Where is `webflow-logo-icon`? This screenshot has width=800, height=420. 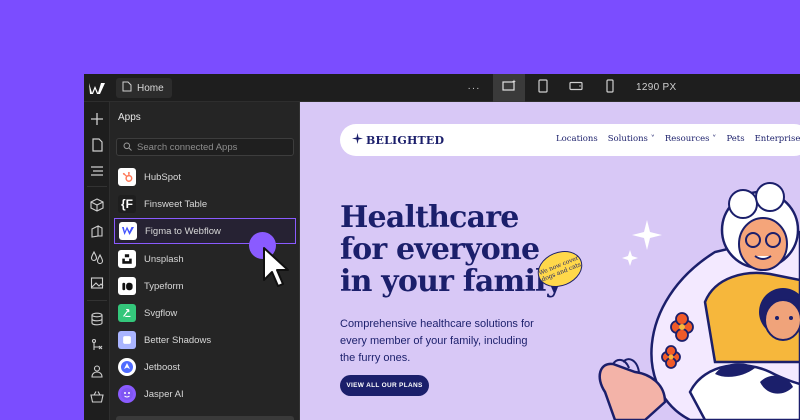 webflow-logo-icon is located at coordinates (97, 88).